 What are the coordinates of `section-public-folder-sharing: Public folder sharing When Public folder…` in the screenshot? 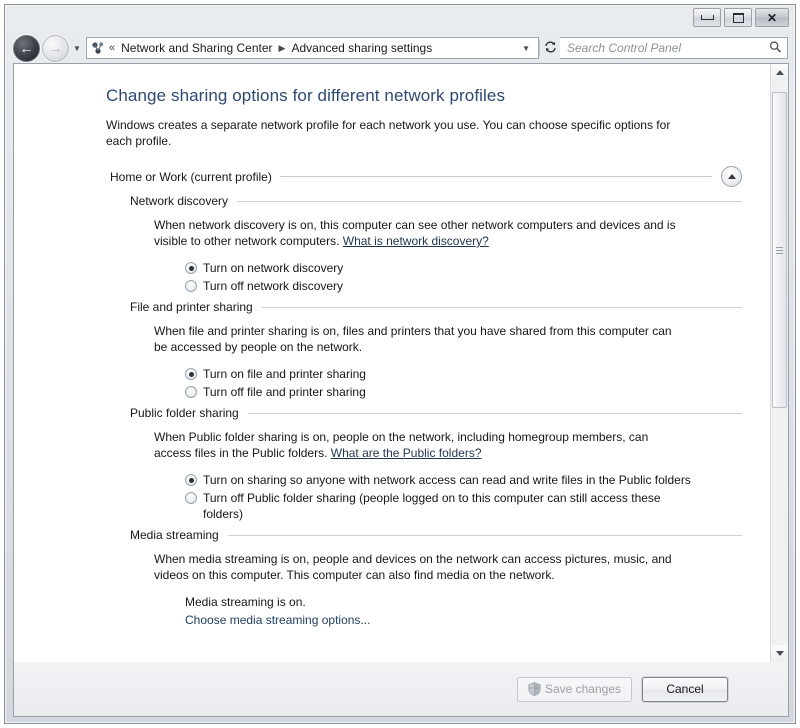 It's located at (424, 464).